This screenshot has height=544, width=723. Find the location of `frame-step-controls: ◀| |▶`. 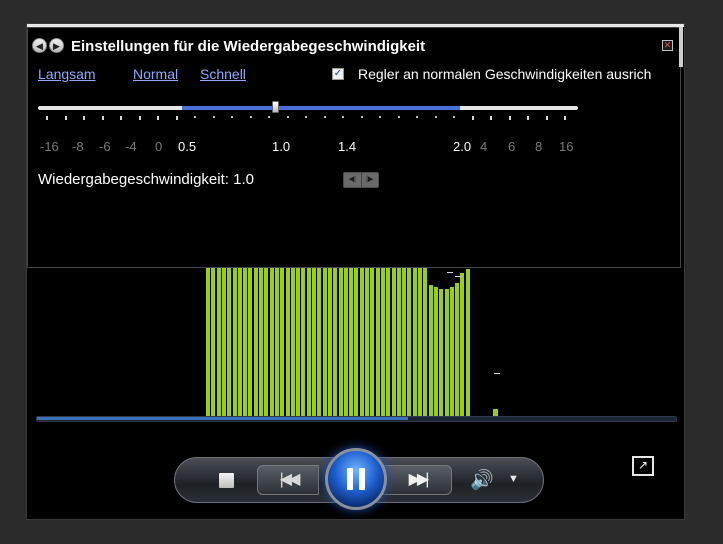

frame-step-controls: ◀| |▶ is located at coordinates (361, 180).